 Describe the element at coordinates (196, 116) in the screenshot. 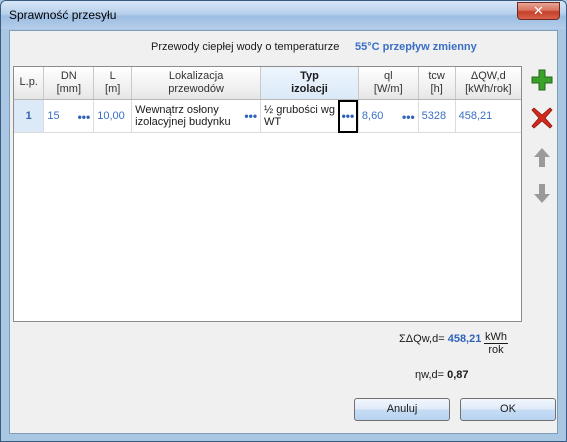

I see `cell-lokalizacja: Wewnątrz osłony izolacyjnej budynku •••` at that location.